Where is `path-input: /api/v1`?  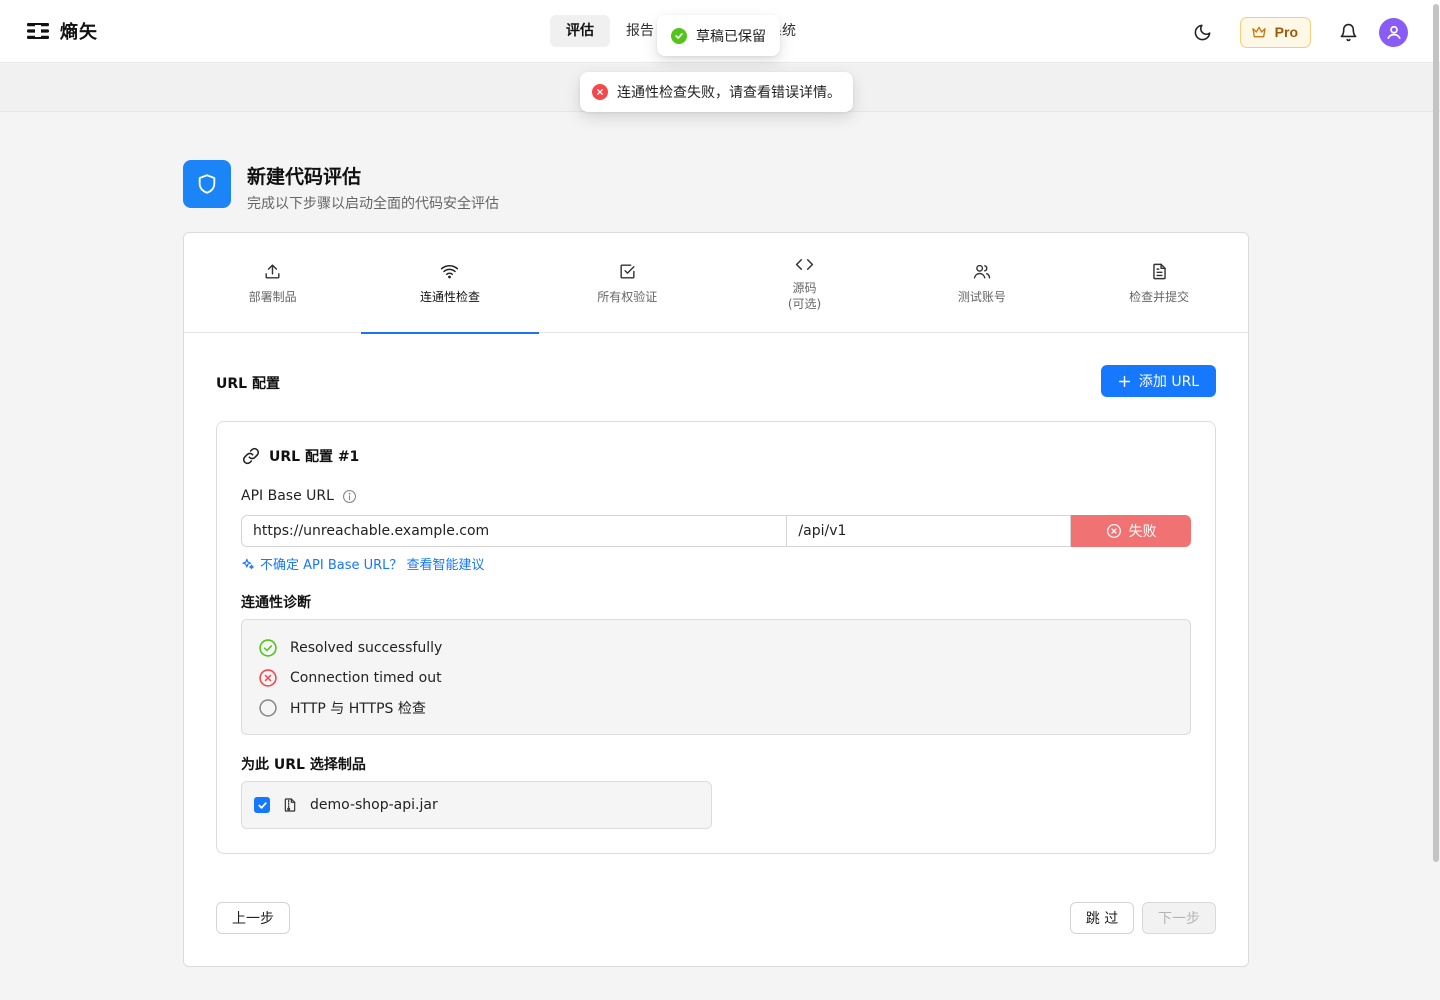
path-input: /api/v1 is located at coordinates (929, 531).